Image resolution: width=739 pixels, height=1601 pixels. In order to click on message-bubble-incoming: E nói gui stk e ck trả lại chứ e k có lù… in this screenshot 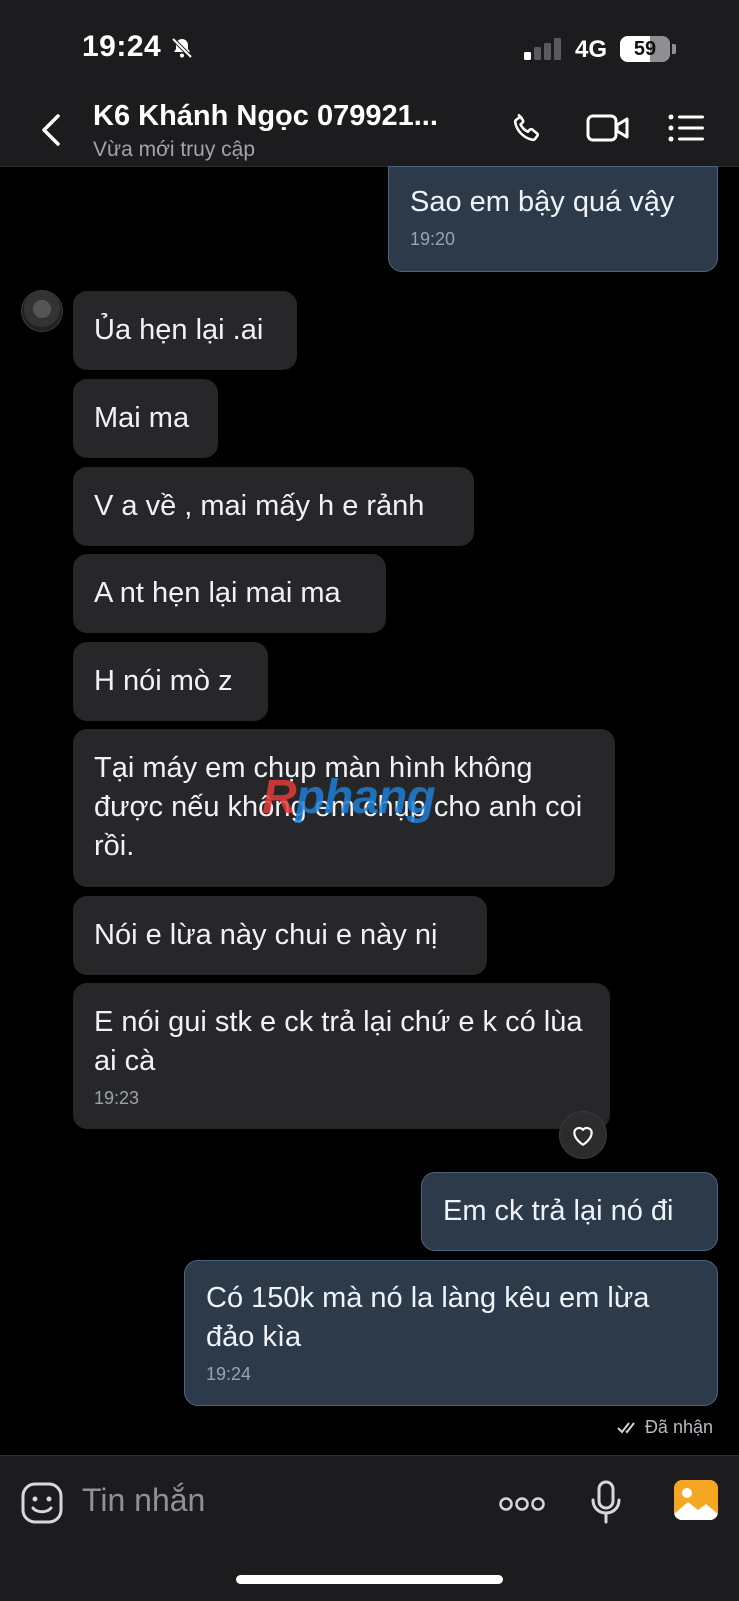, I will do `click(341, 1056)`.